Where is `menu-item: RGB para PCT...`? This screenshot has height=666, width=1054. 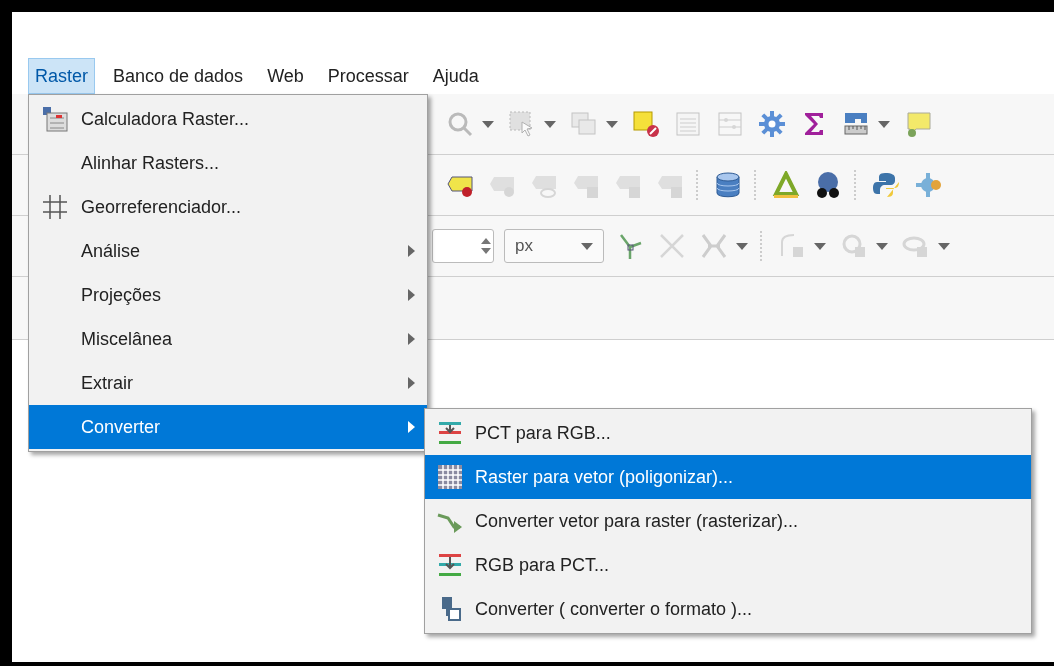 menu-item: RGB para PCT... is located at coordinates (728, 565).